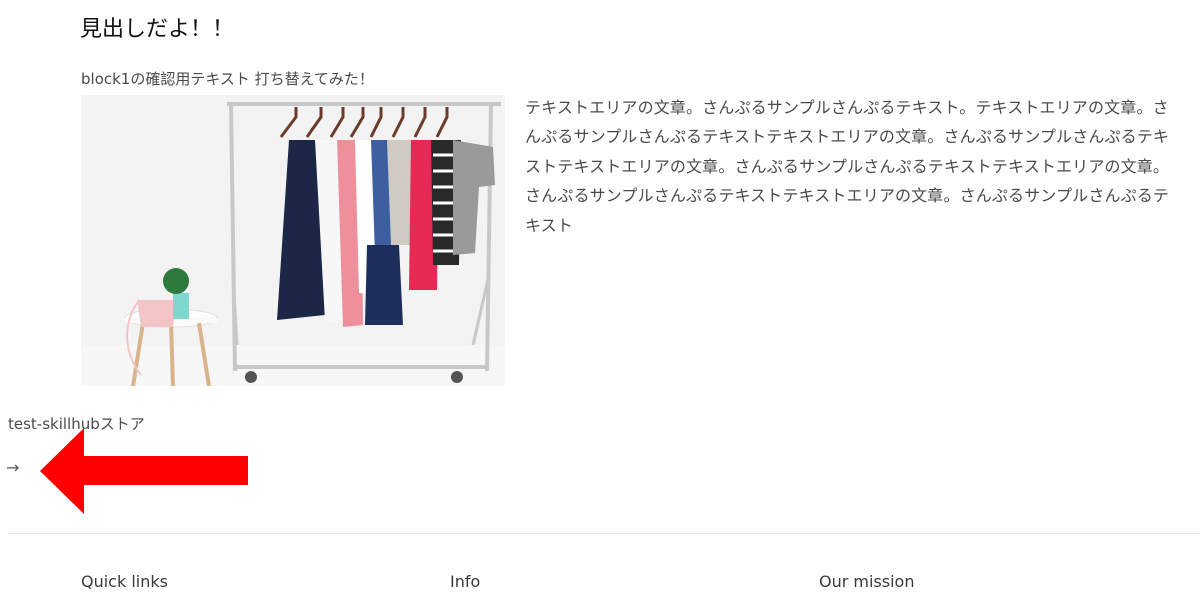  What do you see at coordinates (867, 581) in the screenshot?
I see `footer-heading-our-mission: Our mission` at bounding box center [867, 581].